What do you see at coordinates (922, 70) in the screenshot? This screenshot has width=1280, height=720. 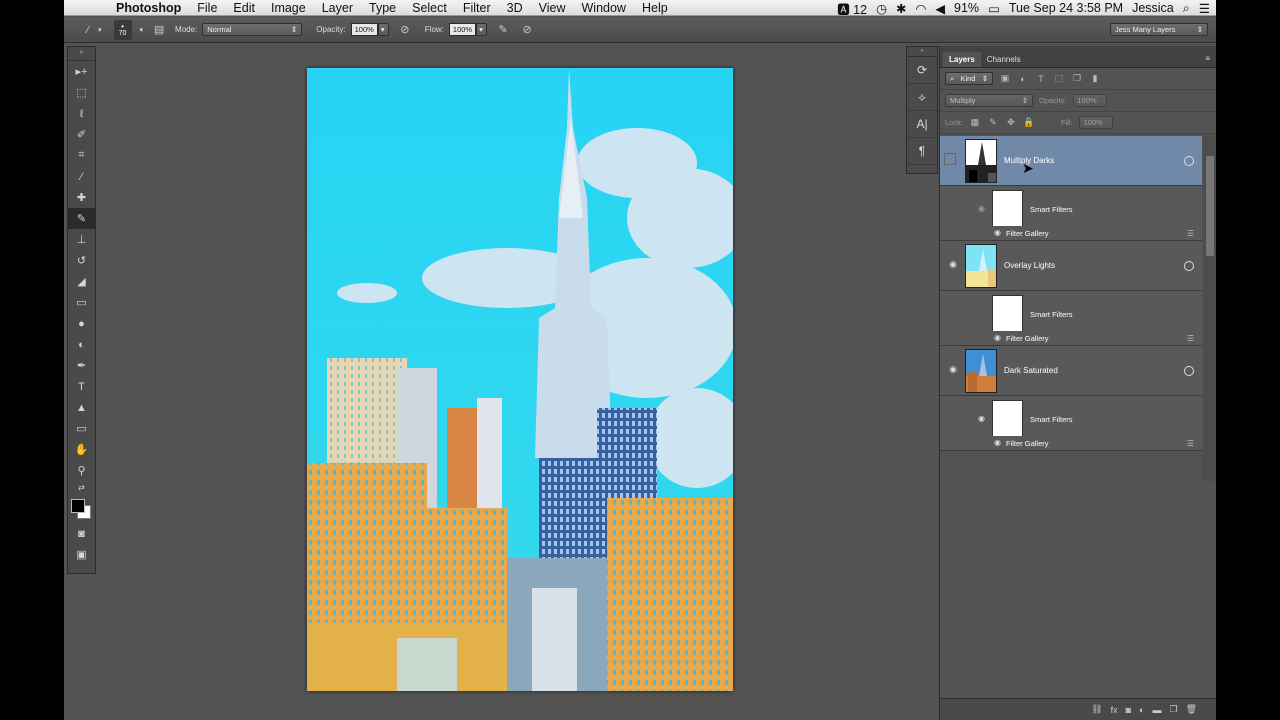 I see `history-panel-icon: ⟳` at bounding box center [922, 70].